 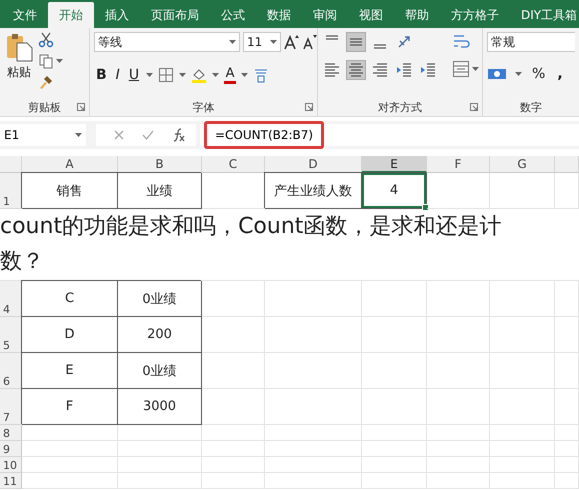 What do you see at coordinates (279, 15) in the screenshot?
I see `menu-tab: 数据` at bounding box center [279, 15].